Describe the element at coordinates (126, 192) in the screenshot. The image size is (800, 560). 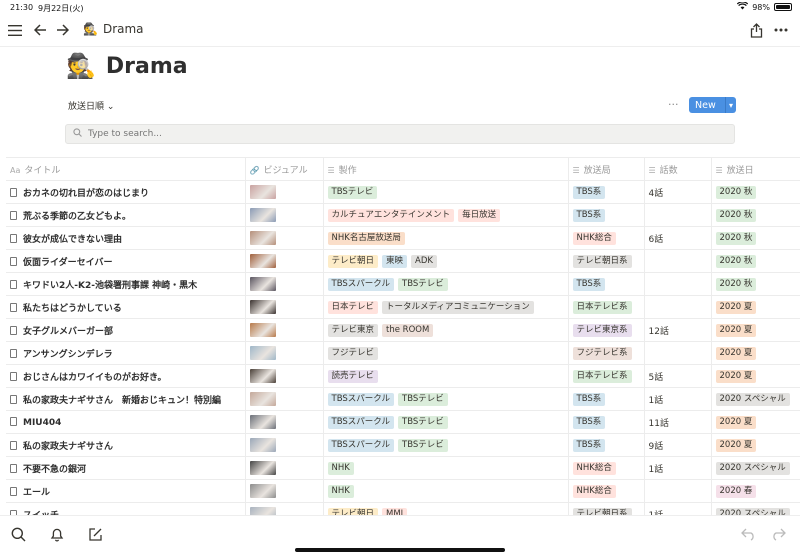
I see `cell-title: おカネの切れ目が恋のはじまり` at that location.